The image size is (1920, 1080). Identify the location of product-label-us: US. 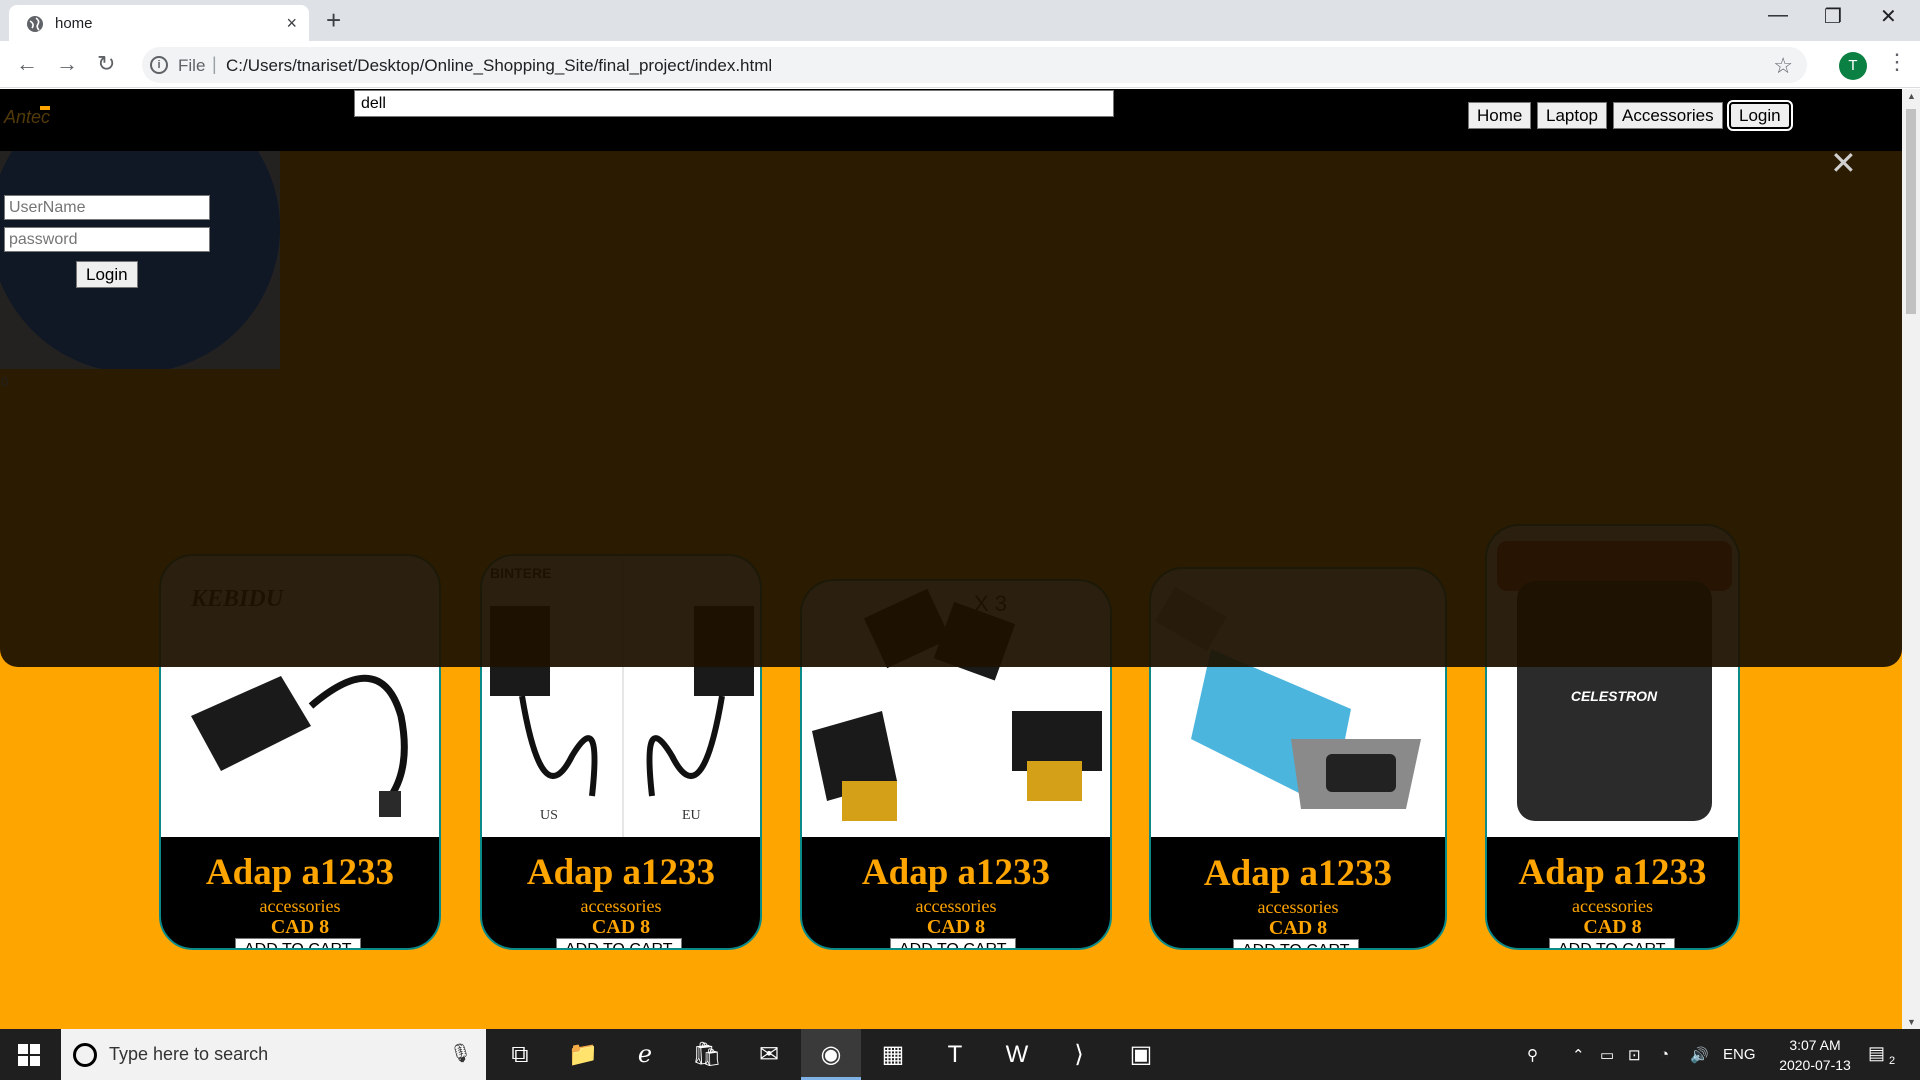
(549, 815).